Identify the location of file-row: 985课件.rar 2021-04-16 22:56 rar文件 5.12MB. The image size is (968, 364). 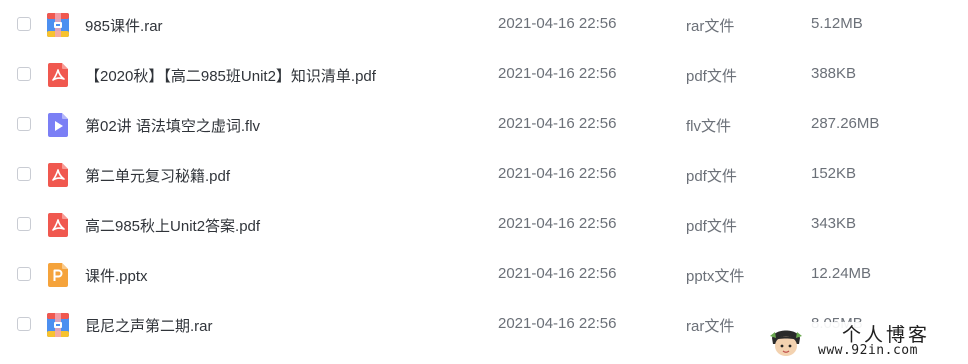
(484, 25).